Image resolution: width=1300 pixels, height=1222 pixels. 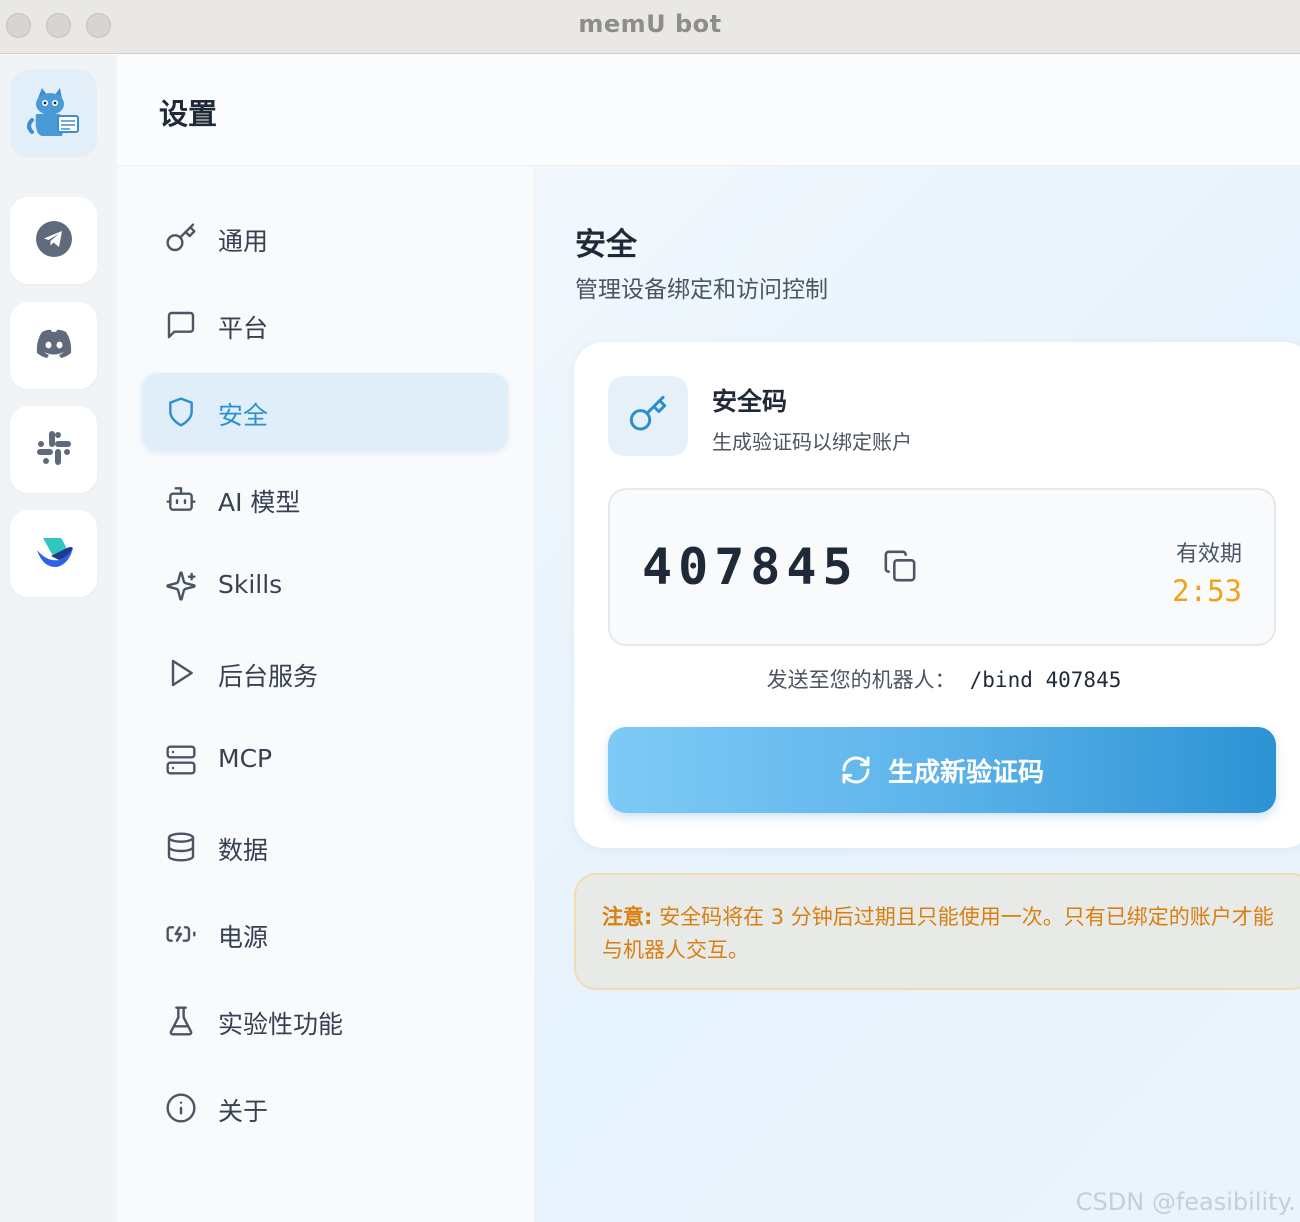 I want to click on rail-discord-button, so click(x=53, y=345).